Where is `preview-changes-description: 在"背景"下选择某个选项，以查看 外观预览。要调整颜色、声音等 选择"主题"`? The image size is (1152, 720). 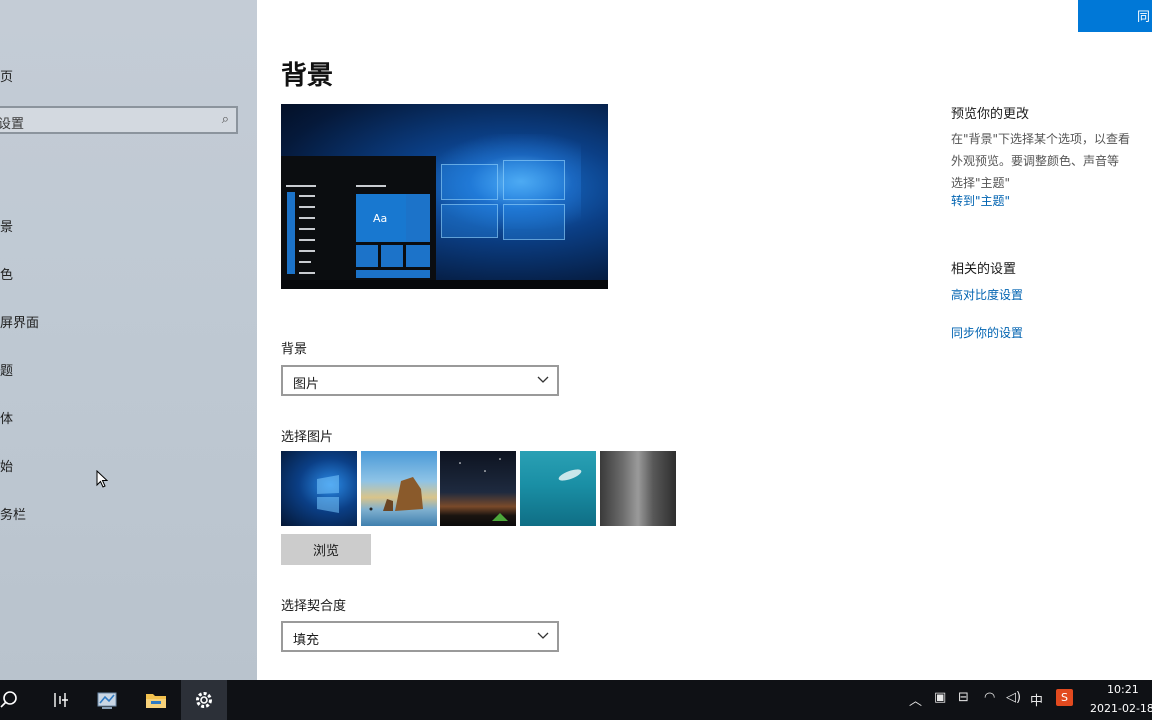
preview-changes-description: 在"背景"下选择某个选项，以查看 外观预览。要调整颜色、声音等 选择"主题" is located at coordinates (1041, 161).